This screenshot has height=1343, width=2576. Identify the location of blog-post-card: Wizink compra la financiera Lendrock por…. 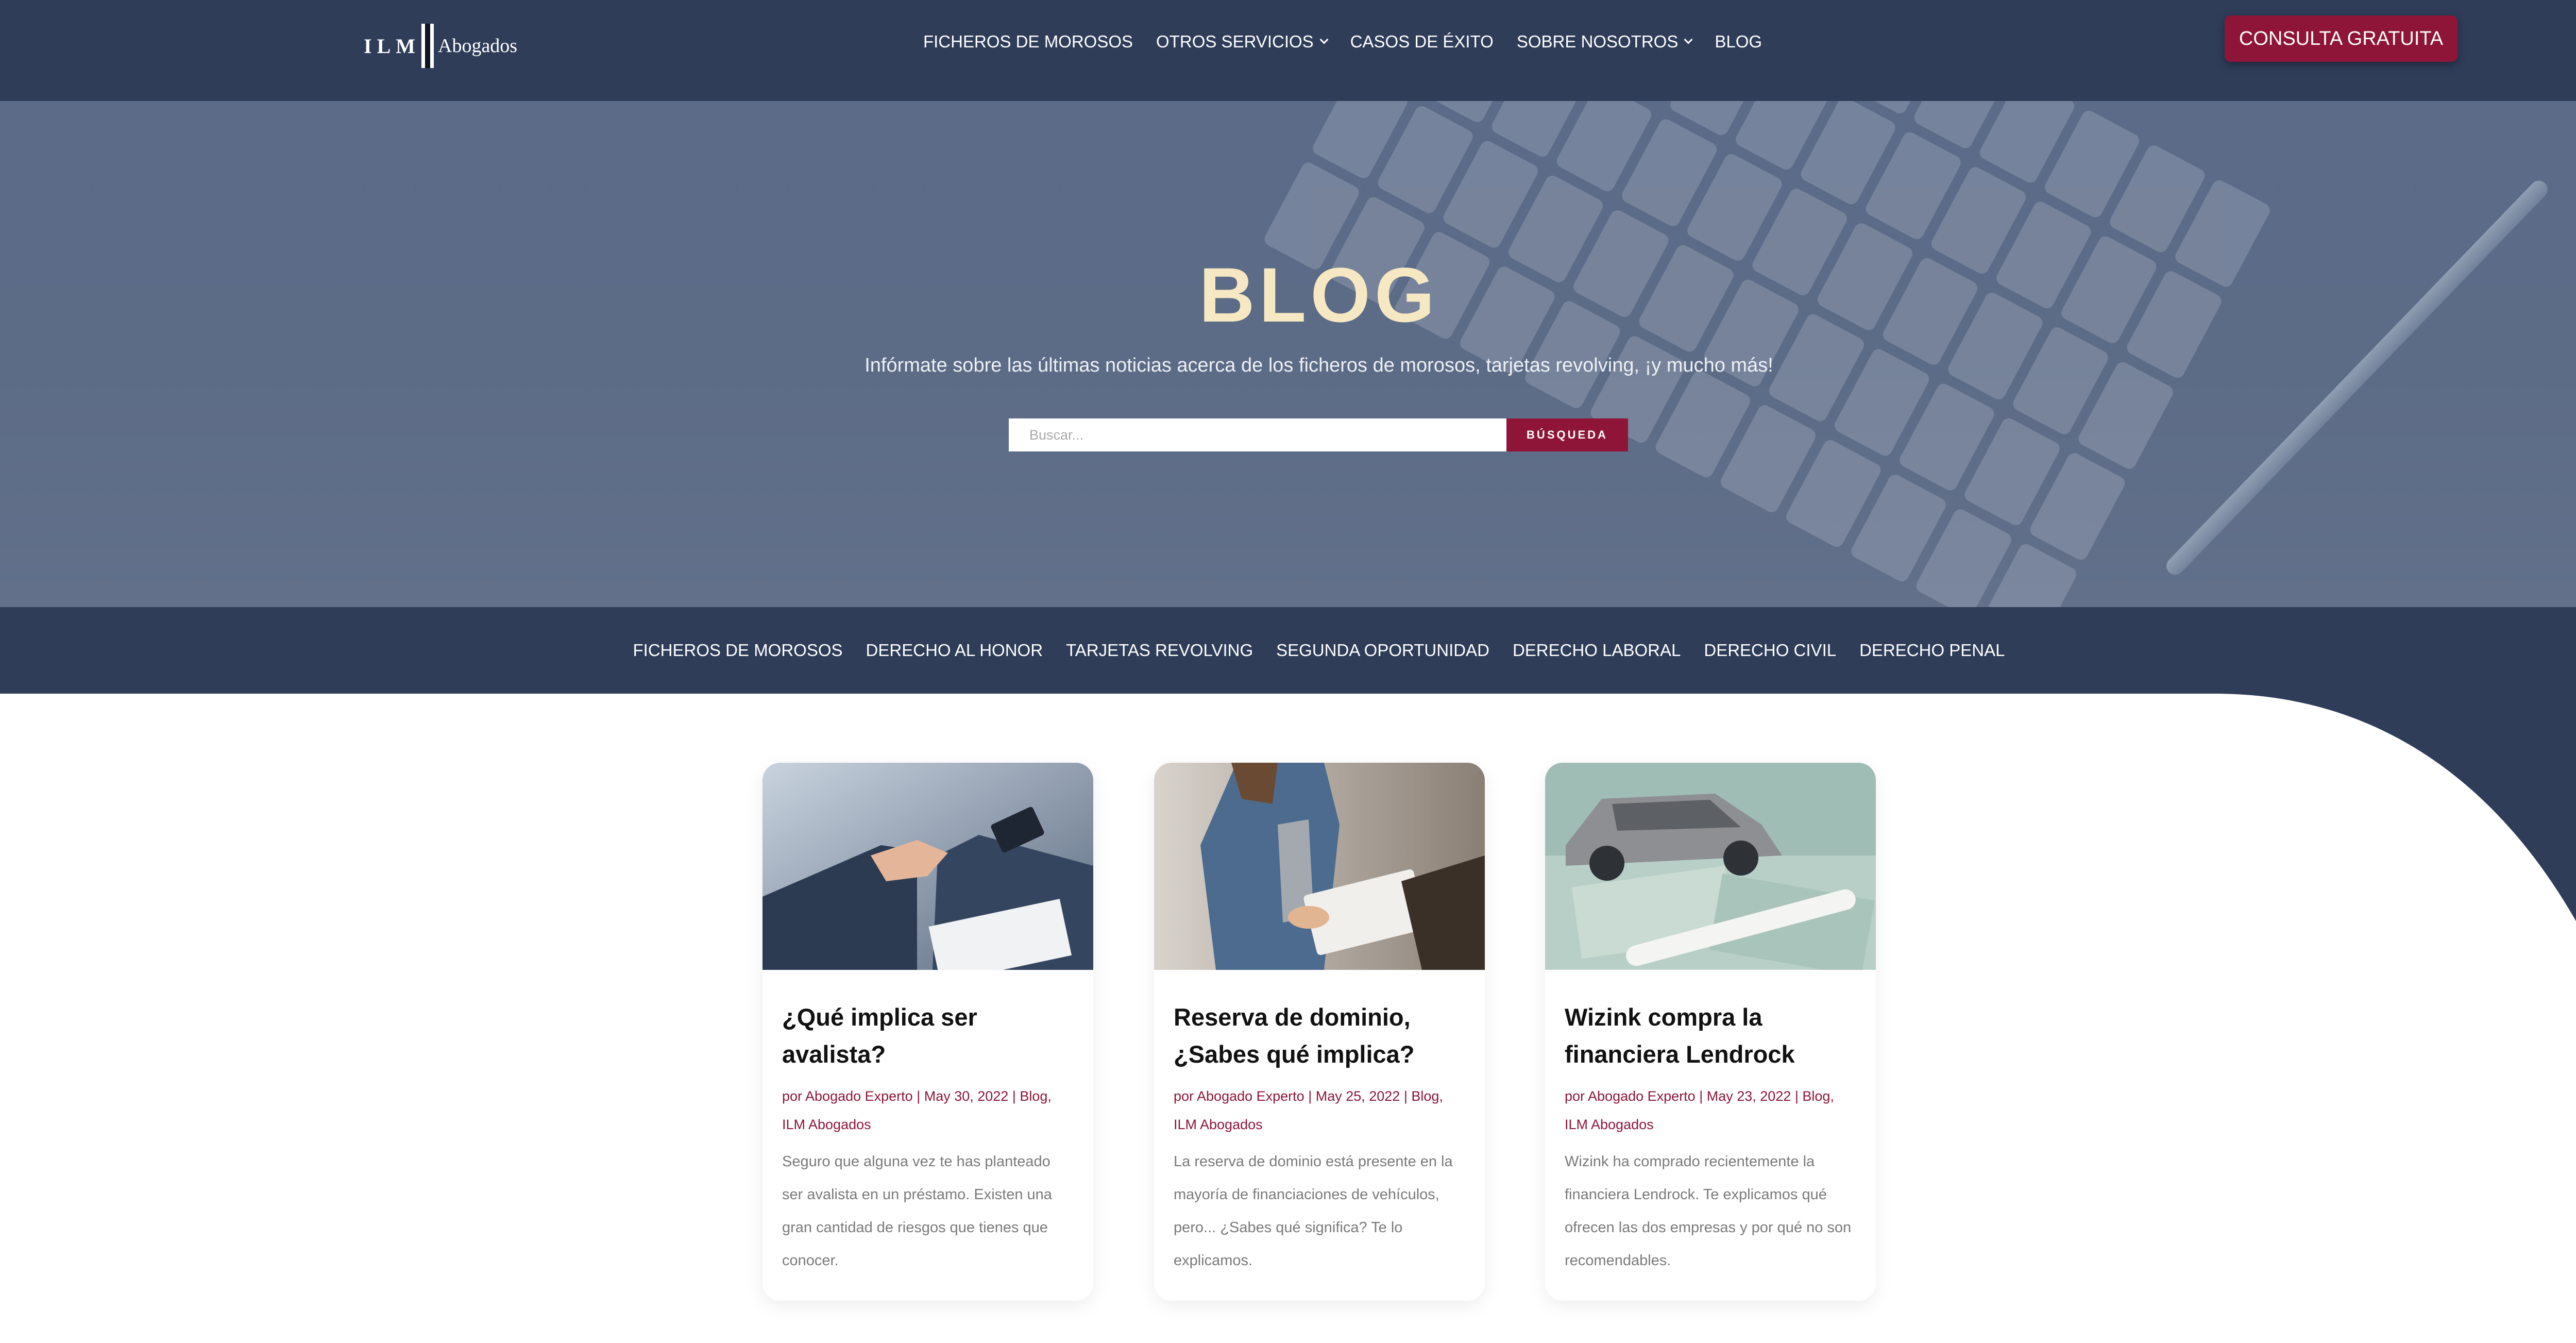
(1710, 1032).